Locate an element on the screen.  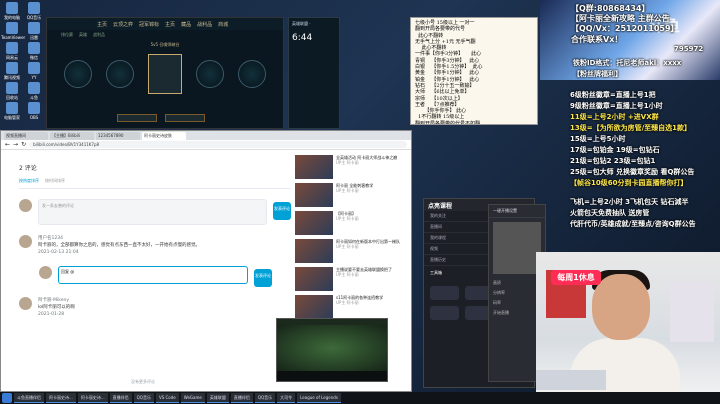
overlay-text: 9级粉丝徽章=直播上号1小时 is located at coordinates (616, 106).